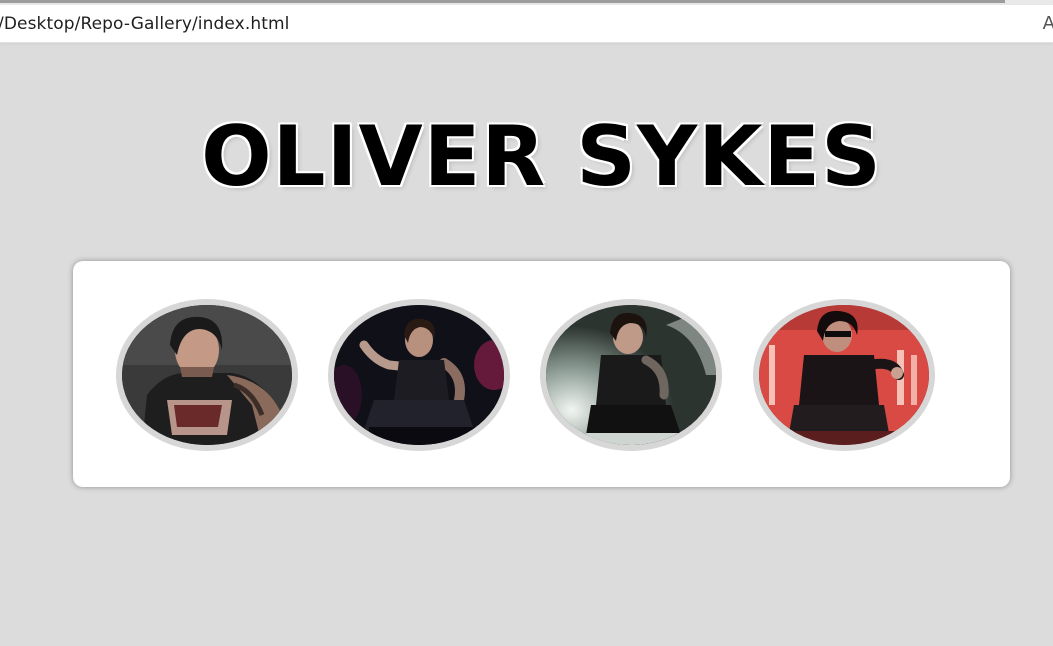 The width and height of the screenshot is (1053, 646). I want to click on page-title: OLIVER SYKES, so click(541, 156).